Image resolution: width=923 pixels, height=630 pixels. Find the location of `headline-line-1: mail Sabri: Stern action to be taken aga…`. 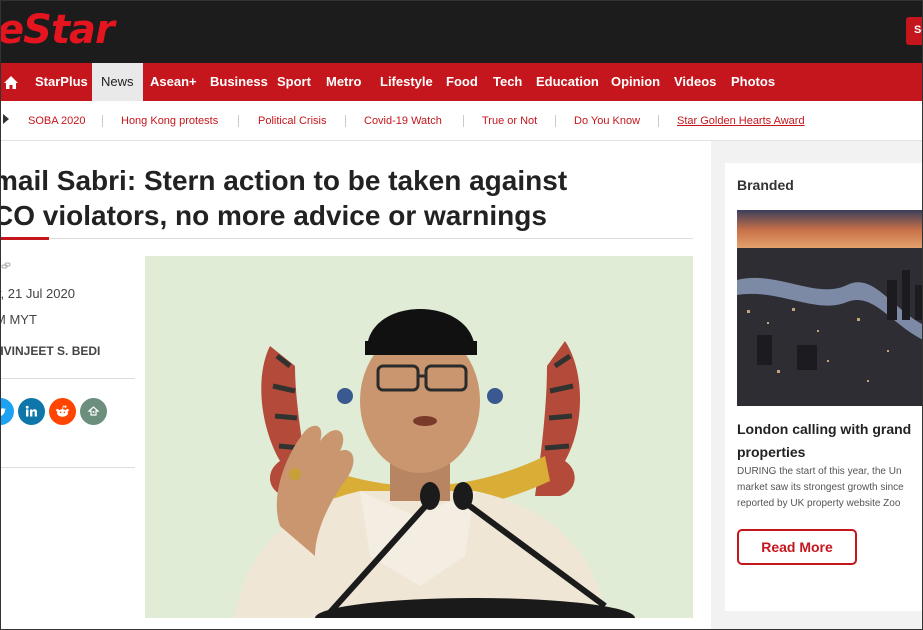

headline-line-1: mail Sabri: Stern action to be taken aga… is located at coordinates (284, 180).